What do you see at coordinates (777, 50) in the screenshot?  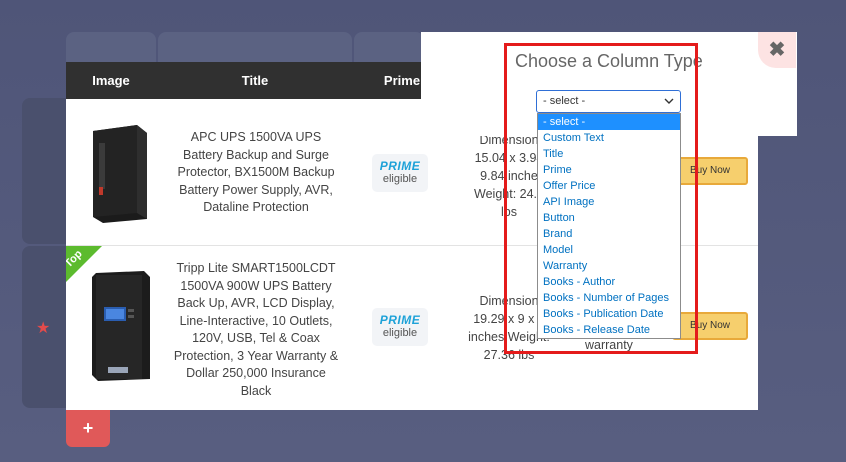 I see `close-icon: ✖` at bounding box center [777, 50].